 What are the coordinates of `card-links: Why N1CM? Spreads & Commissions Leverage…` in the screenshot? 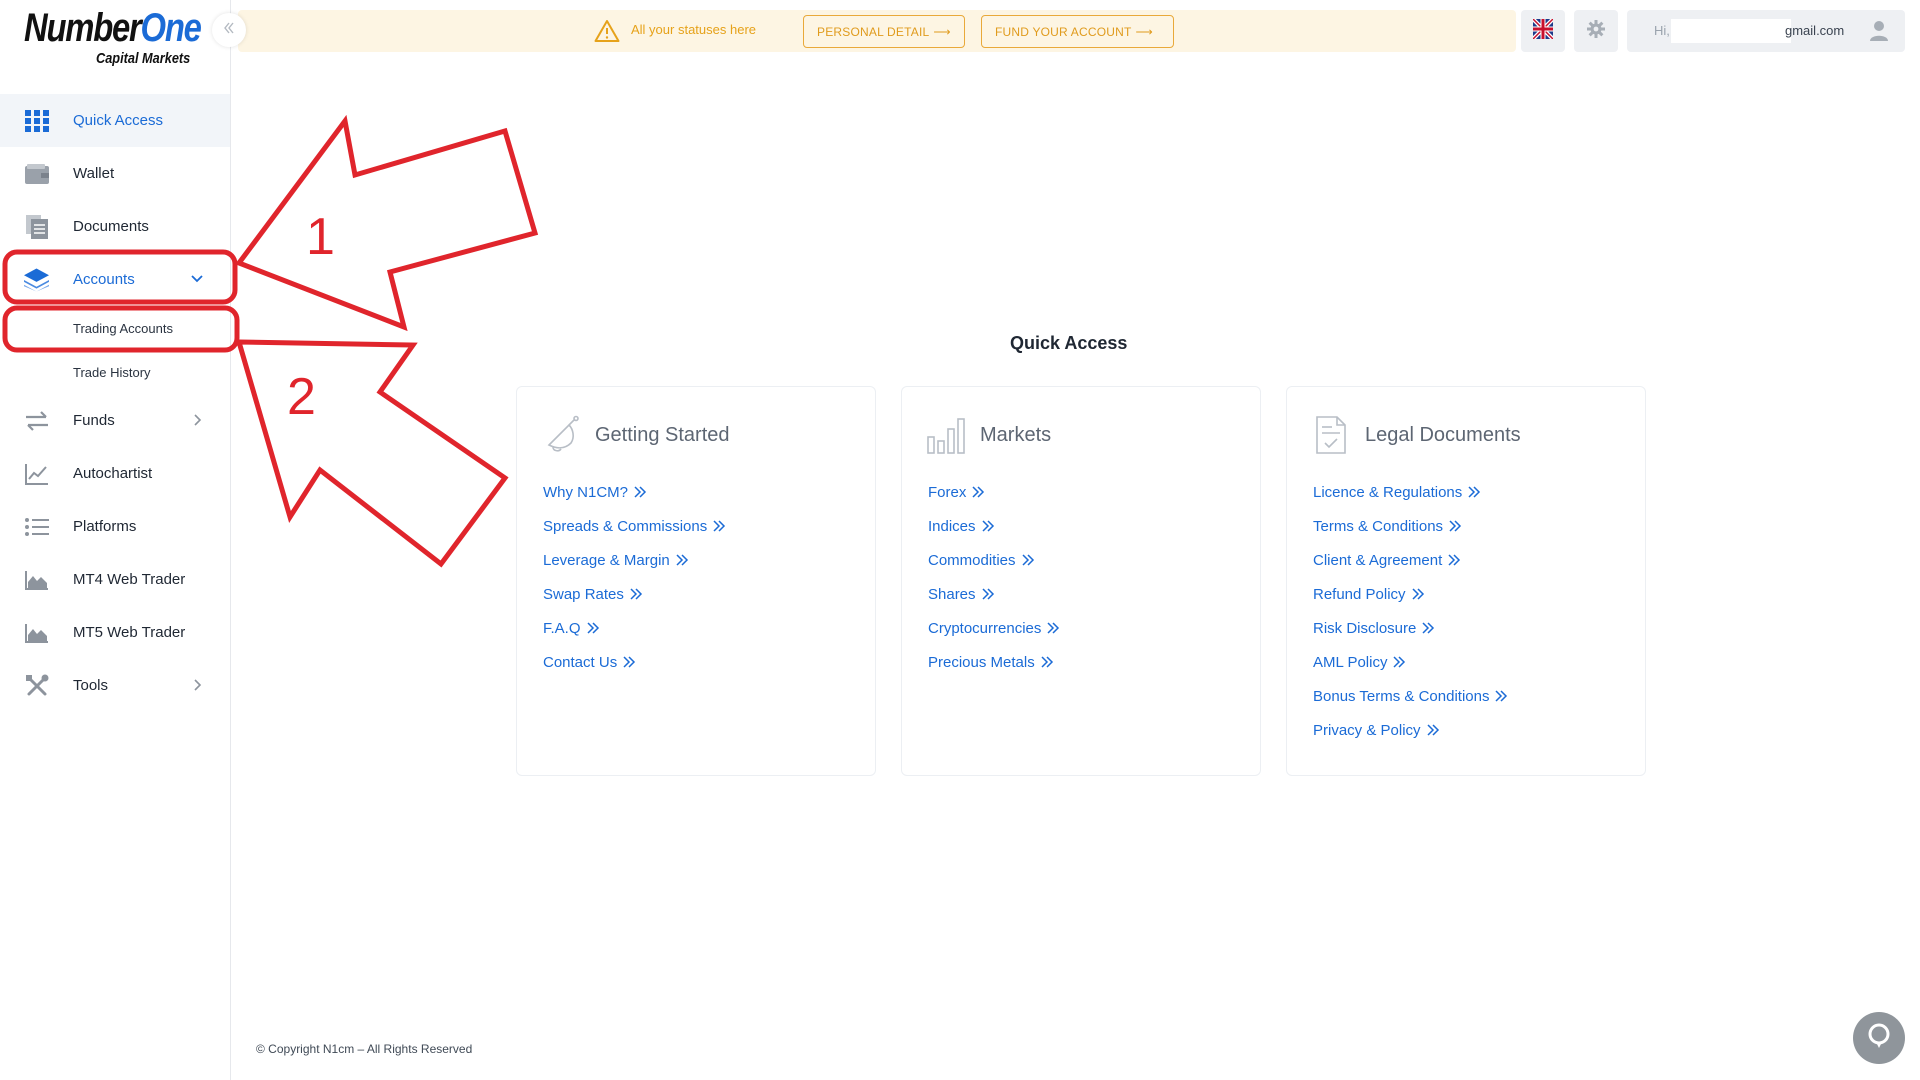 It's located at (634, 577).